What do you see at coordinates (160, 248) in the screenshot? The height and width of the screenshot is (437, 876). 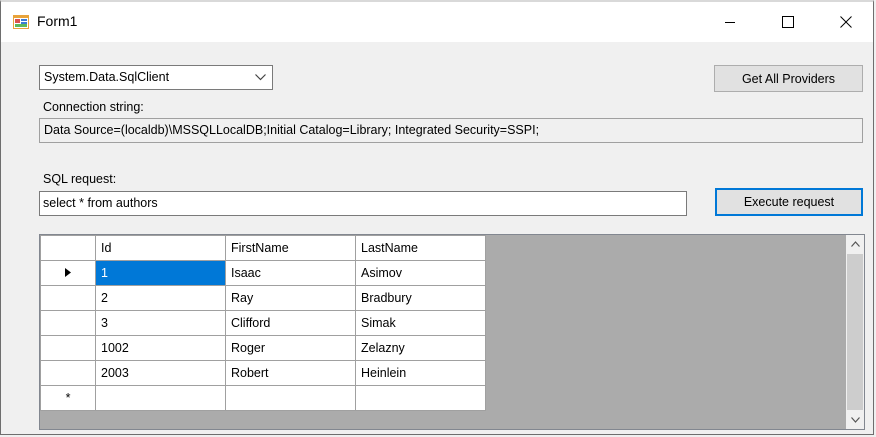 I see `column-header-id: Id` at bounding box center [160, 248].